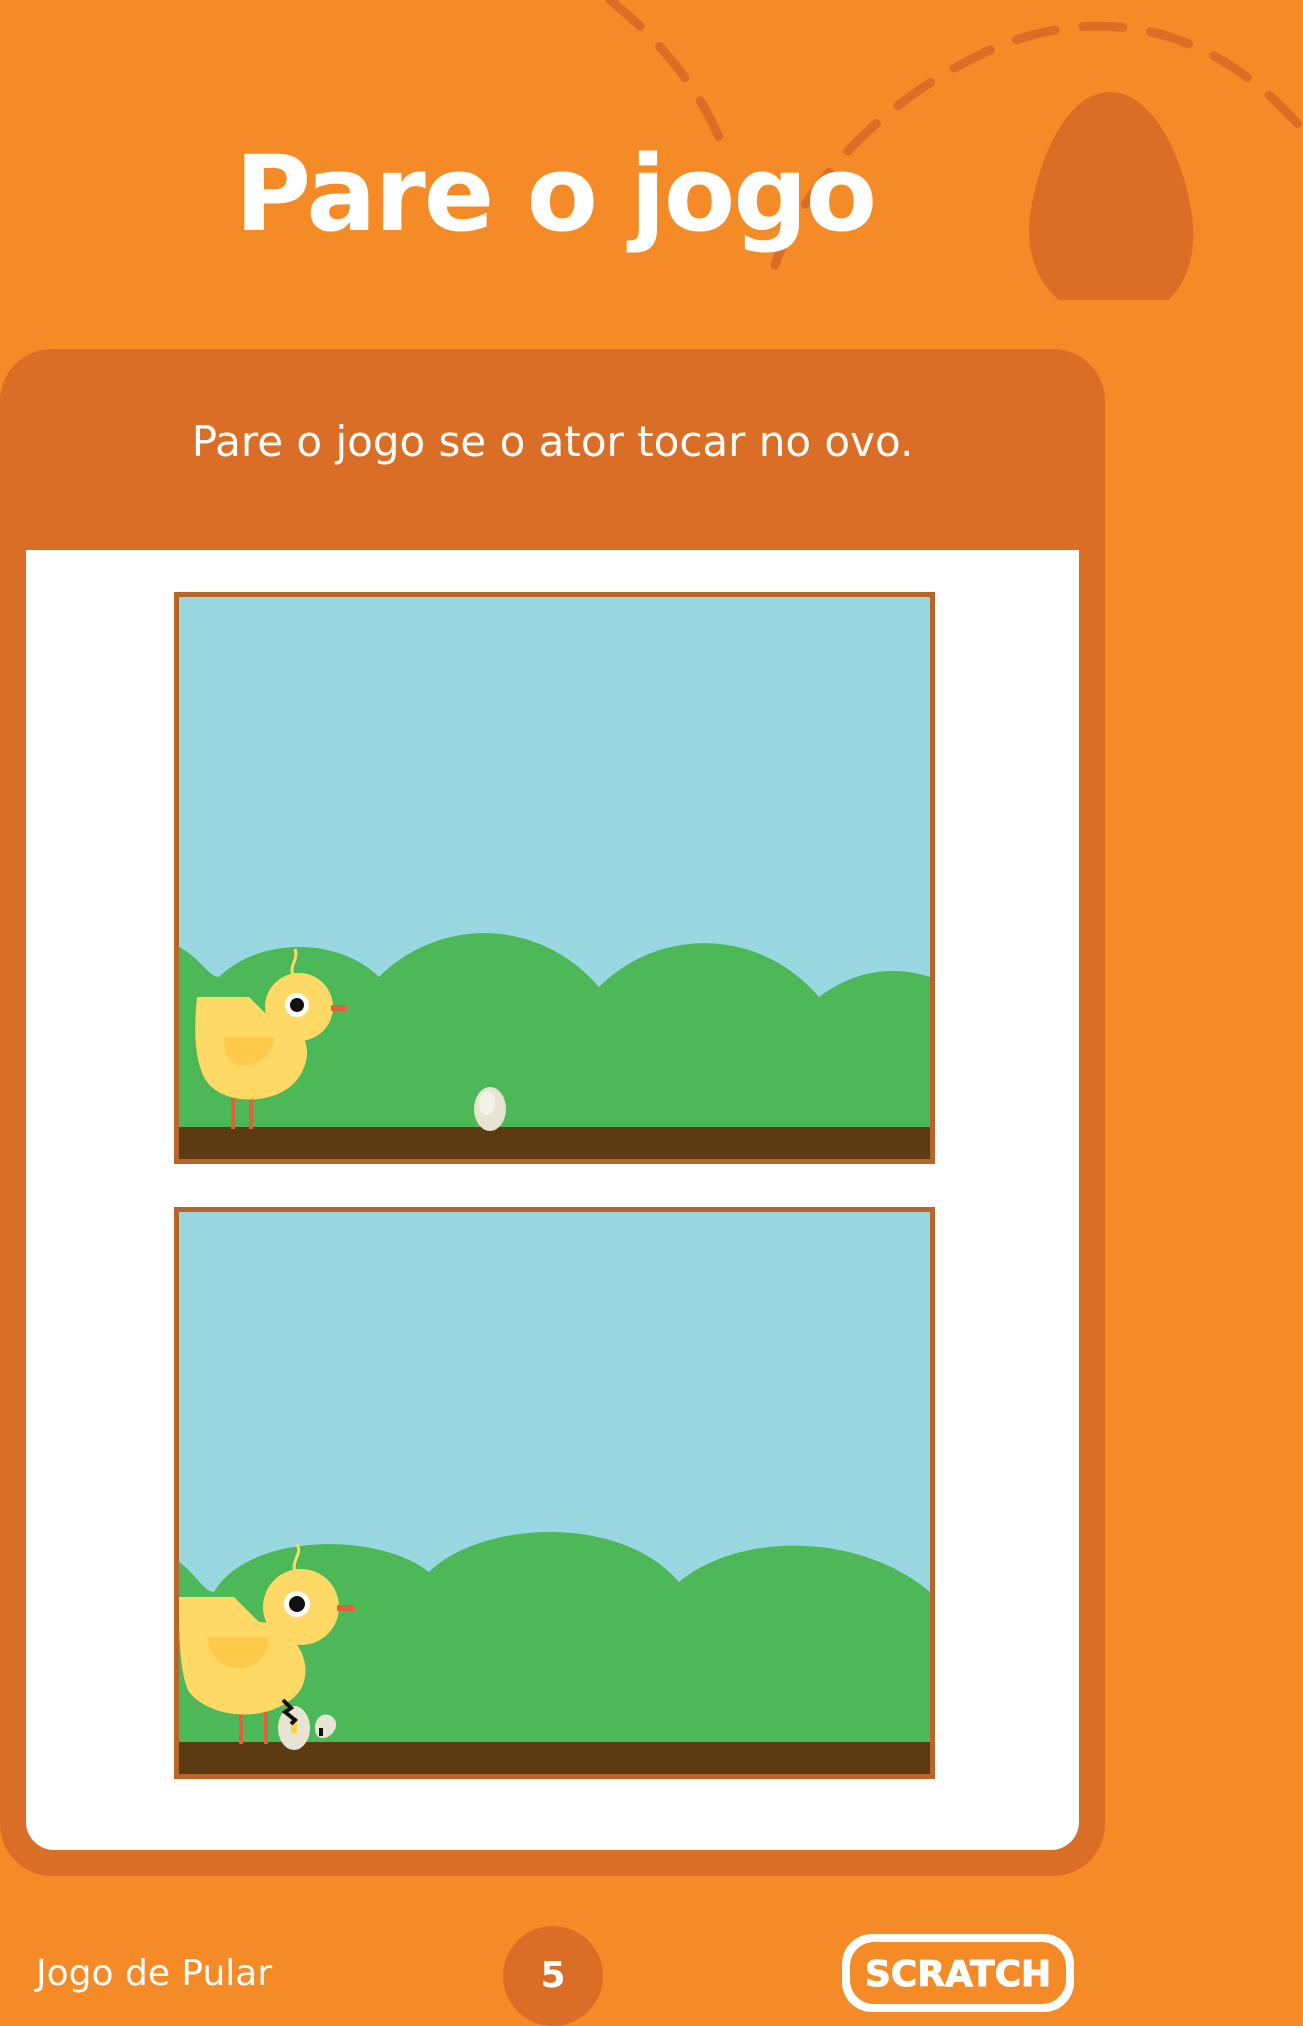 The image size is (1303, 2026). Describe the element at coordinates (552, 441) in the screenshot. I see `instruction-text: Pare o jogo se o ator tocar no ovo.` at that location.